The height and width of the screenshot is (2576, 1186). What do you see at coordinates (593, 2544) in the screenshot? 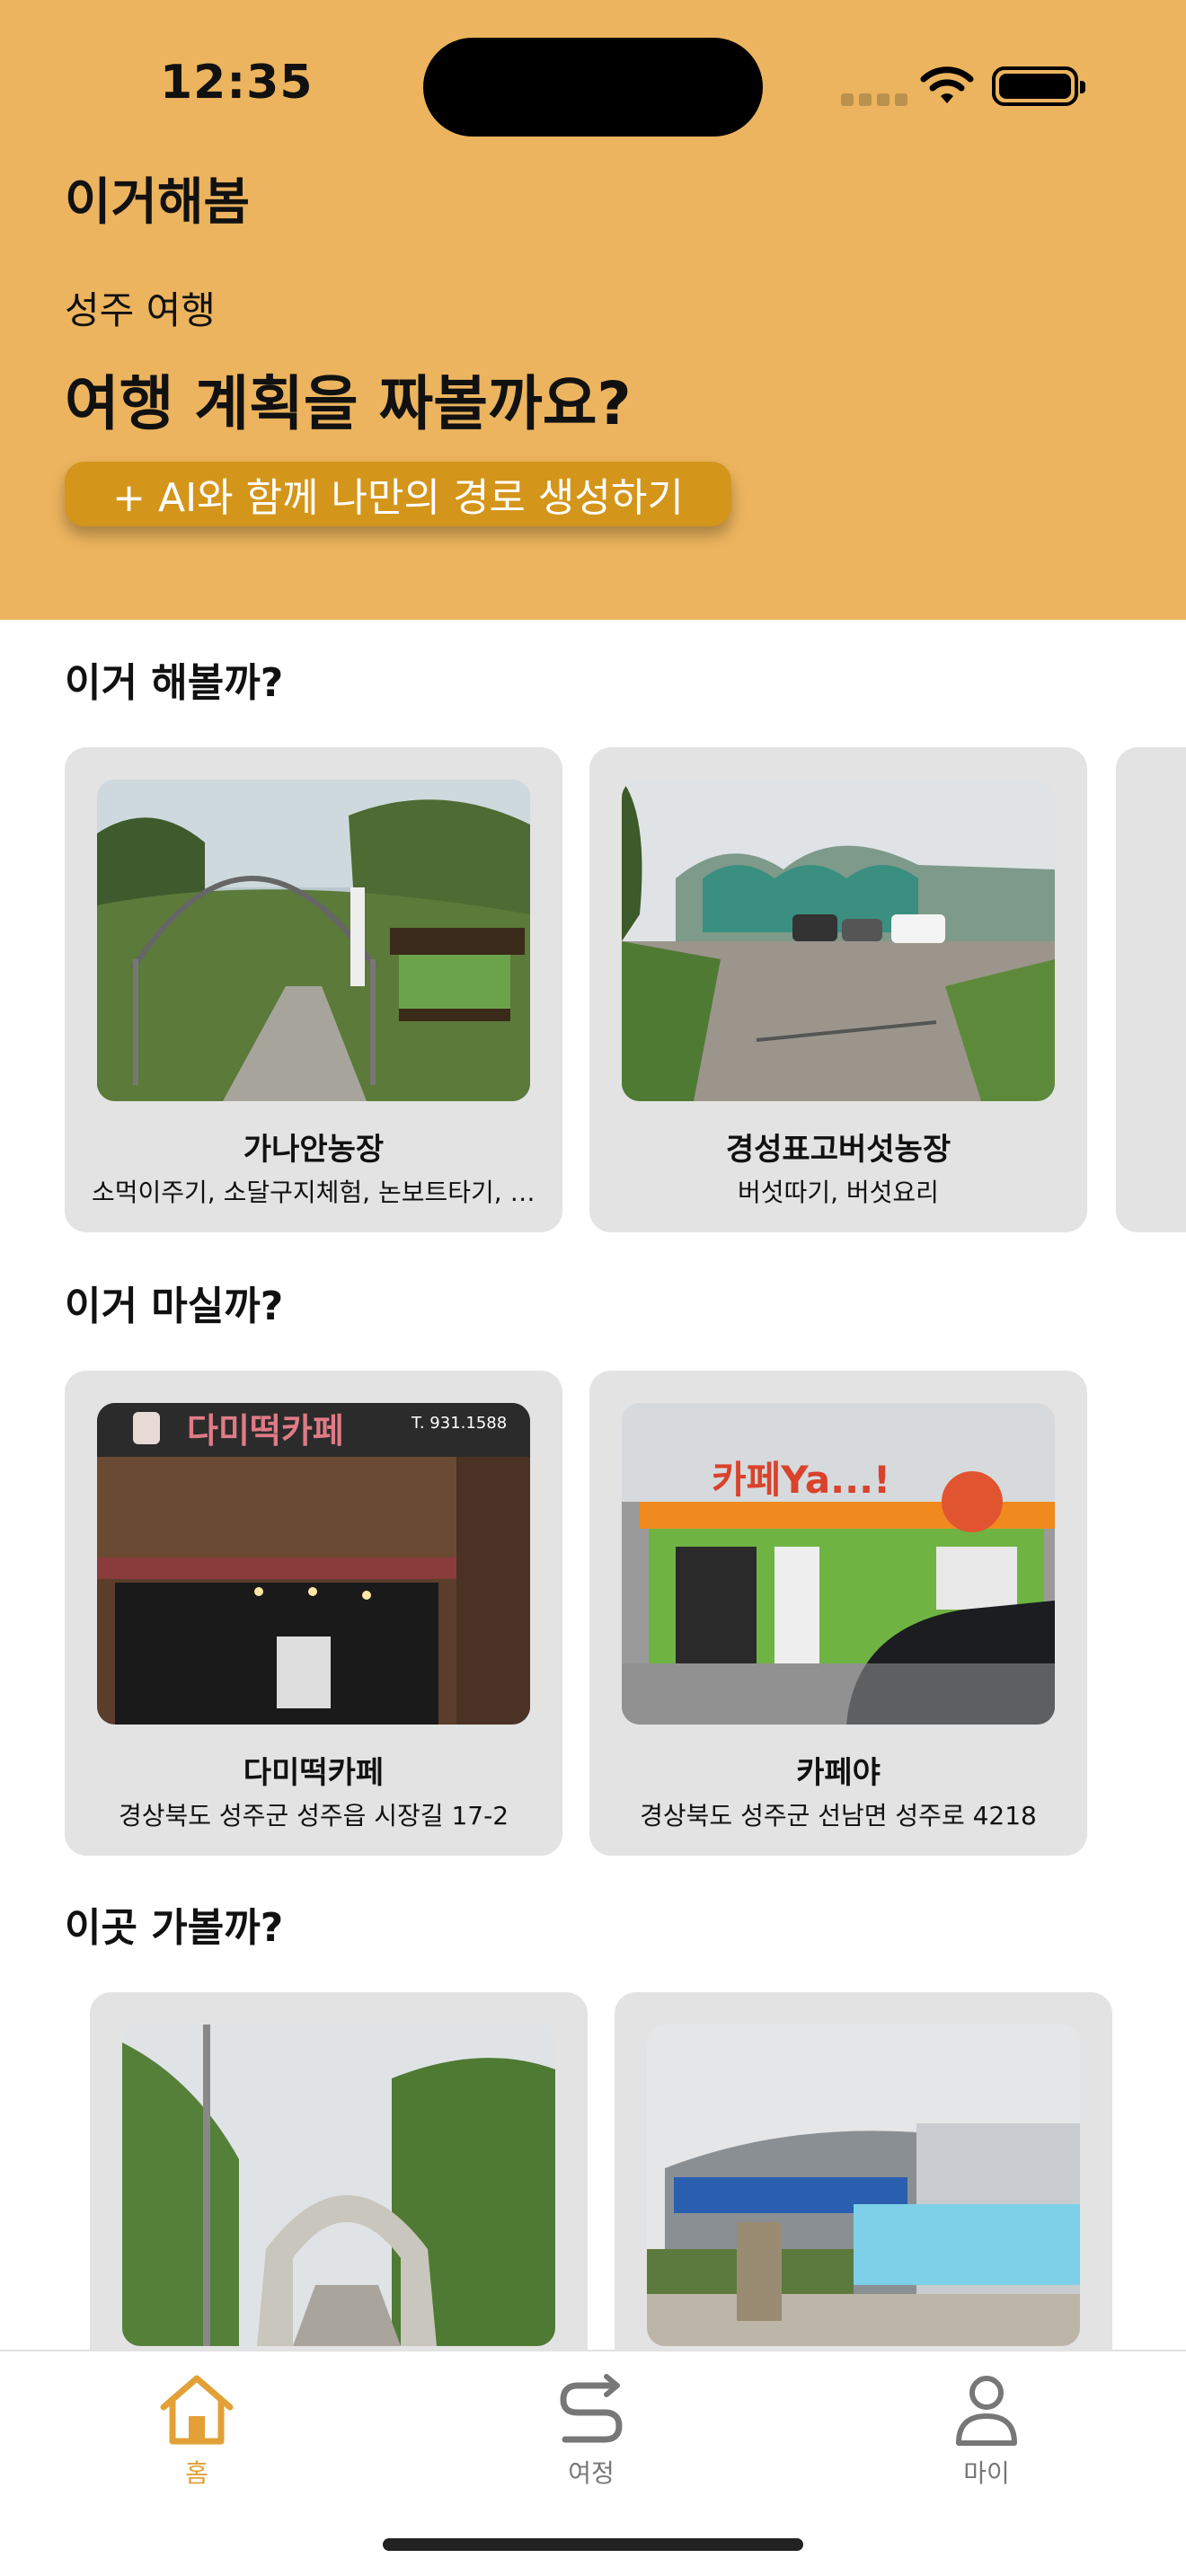
I see `home-indicator` at bounding box center [593, 2544].